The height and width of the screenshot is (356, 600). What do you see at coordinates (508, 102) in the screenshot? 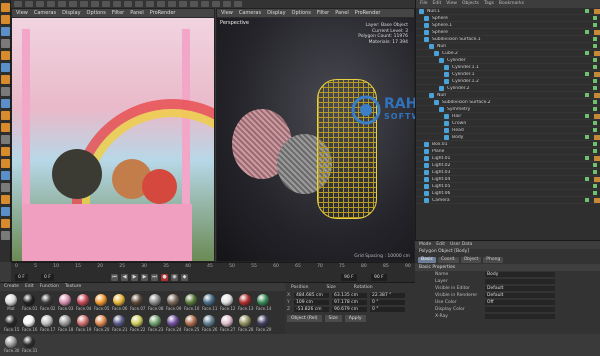
I see `object-row: Subdivision Surface.2` at bounding box center [508, 102].